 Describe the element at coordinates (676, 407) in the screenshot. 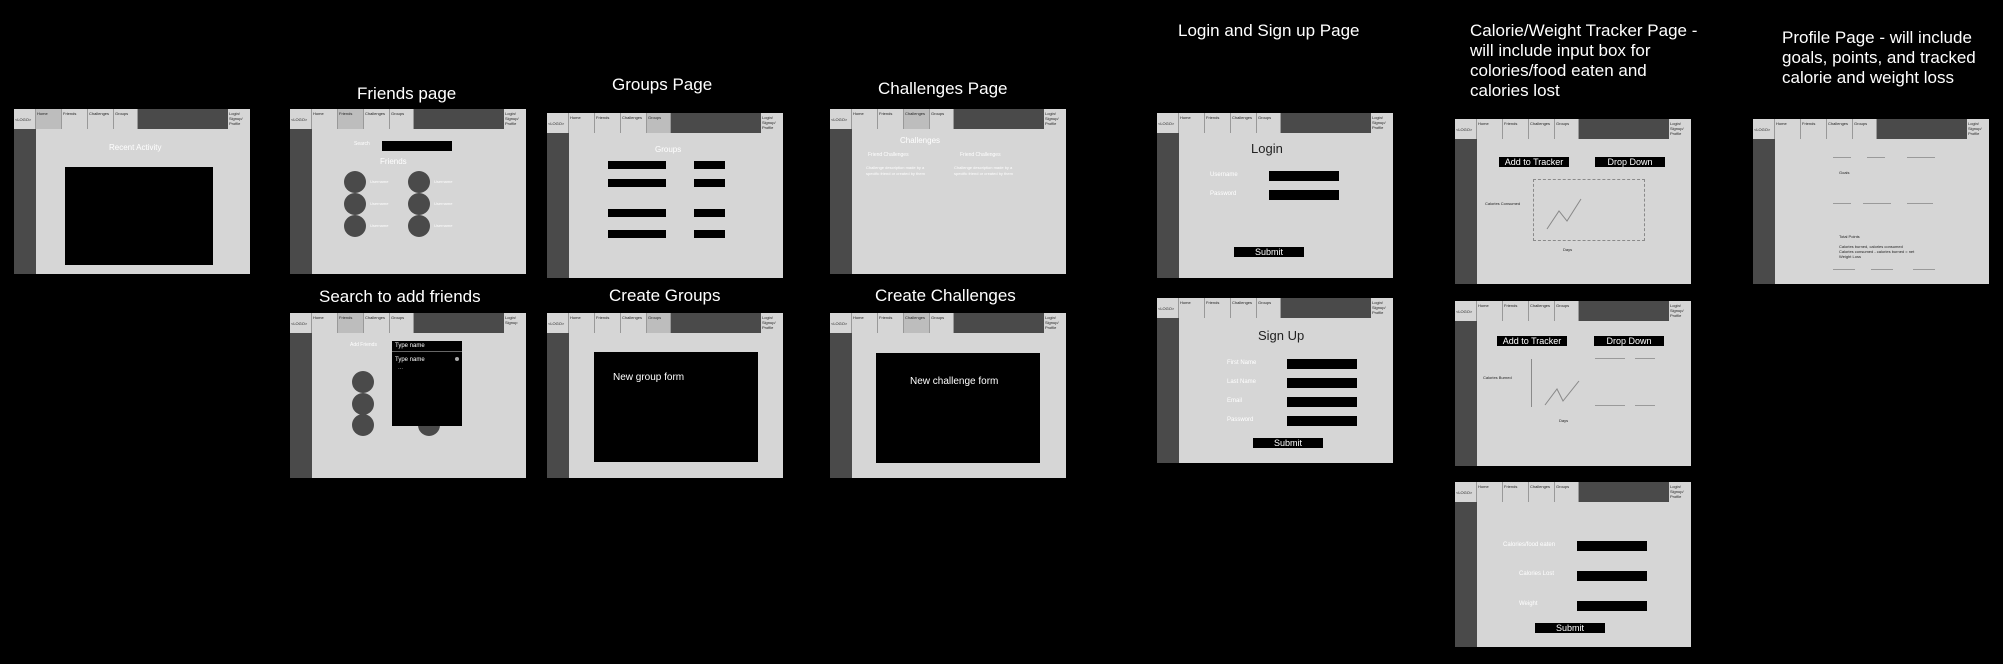

I see `new-group-form: New group form` at that location.